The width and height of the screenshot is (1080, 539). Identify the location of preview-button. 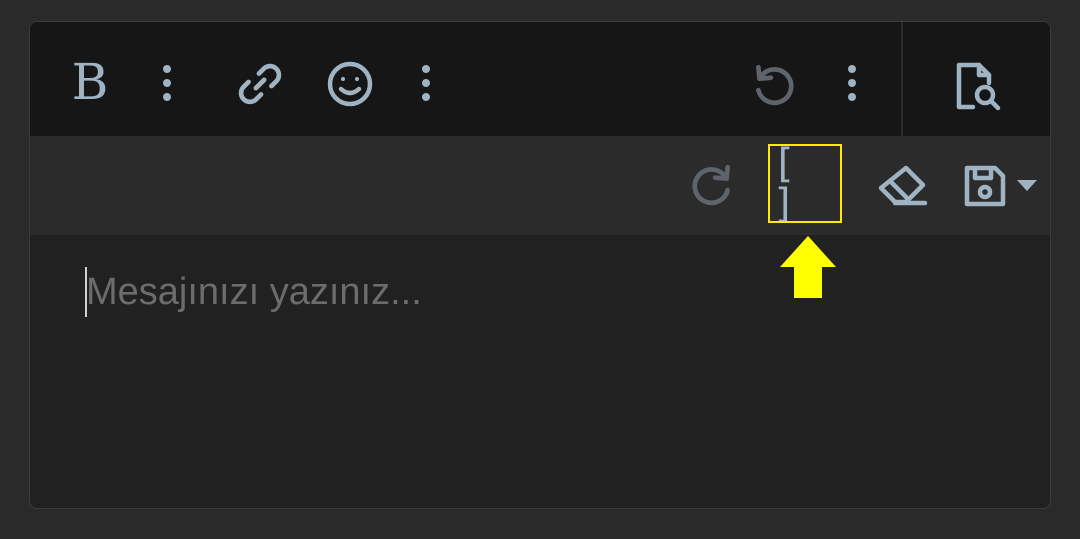
(976, 86).